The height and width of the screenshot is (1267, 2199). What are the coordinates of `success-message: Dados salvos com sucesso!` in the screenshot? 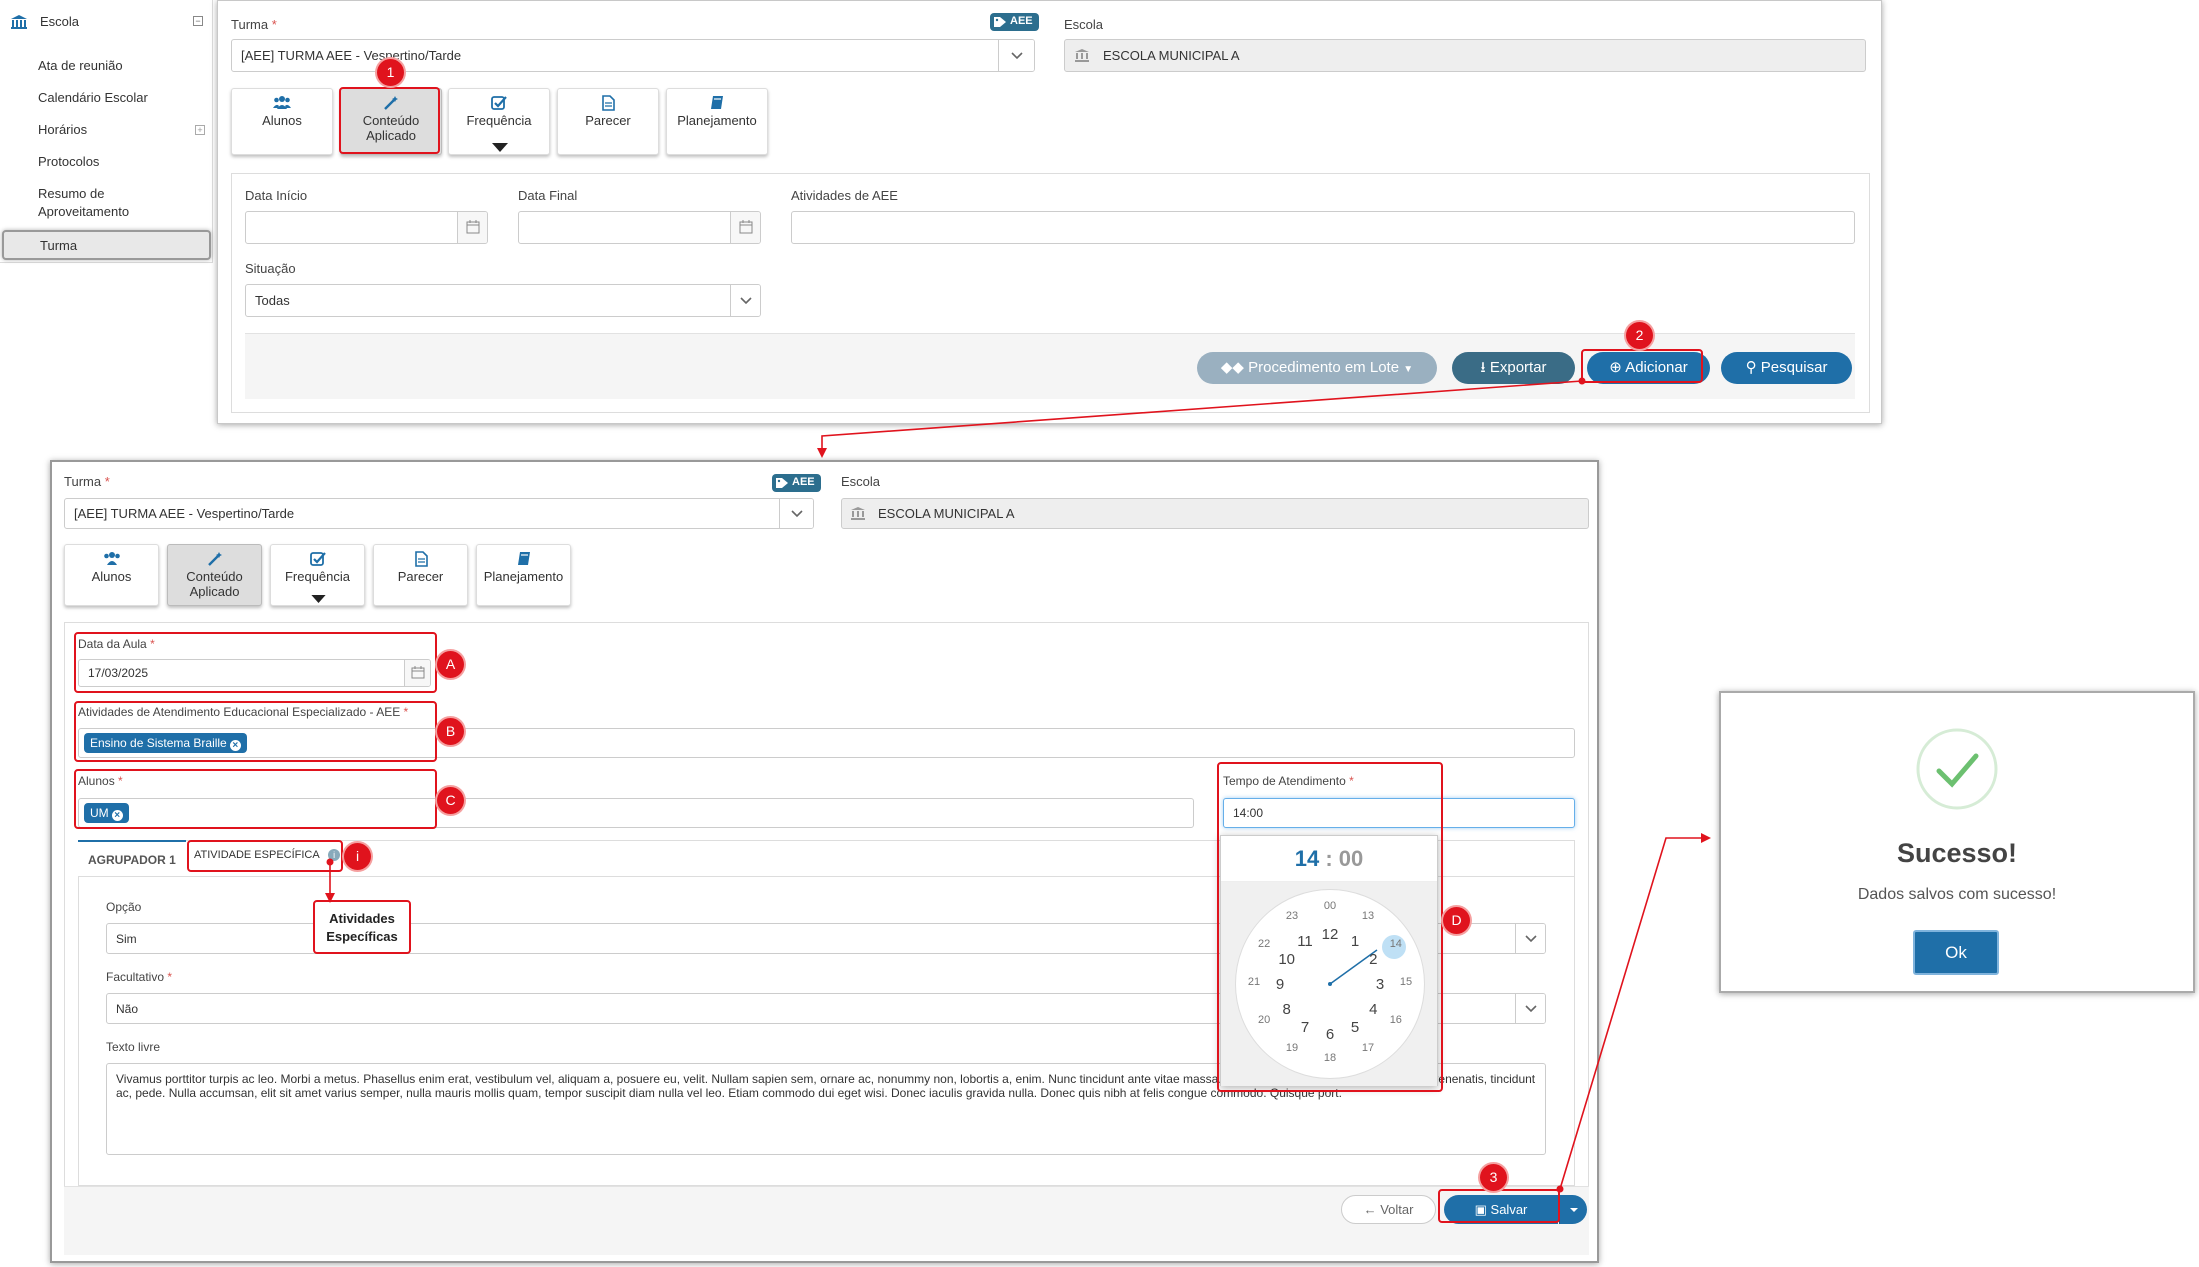 It's located at (1957, 894).